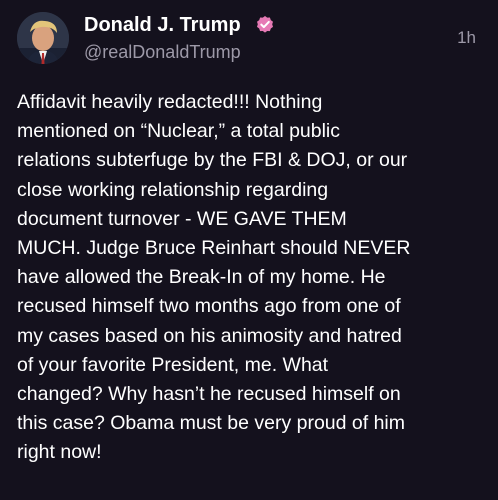 Image resolution: width=498 pixels, height=500 pixels. What do you see at coordinates (466, 38) in the screenshot?
I see `post-timestamp: 1h` at bounding box center [466, 38].